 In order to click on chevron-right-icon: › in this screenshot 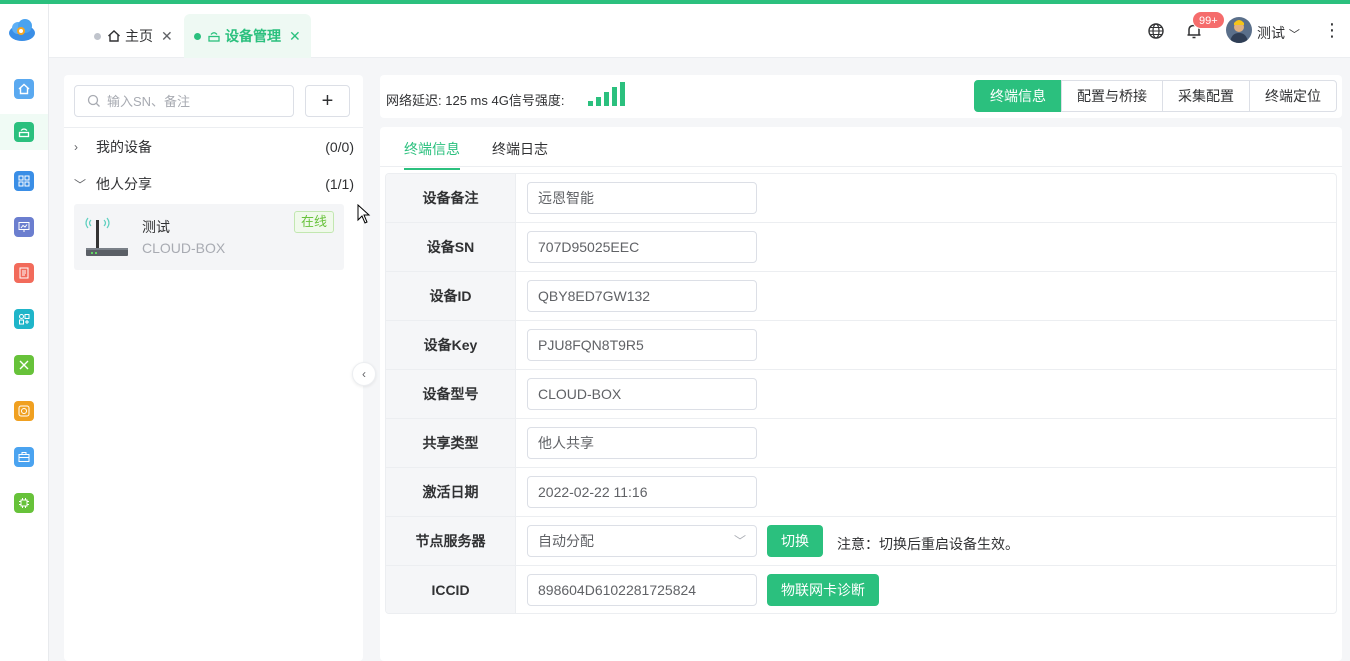, I will do `click(76, 147)`.